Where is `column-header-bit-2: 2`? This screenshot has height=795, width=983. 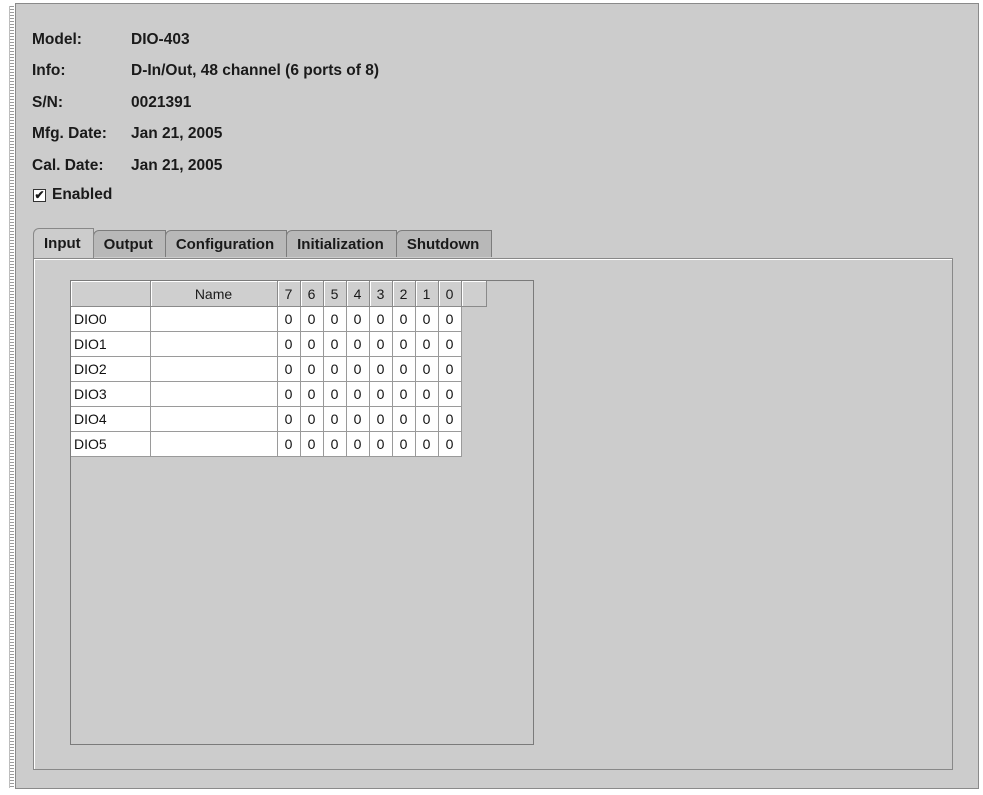
column-header-bit-2: 2 is located at coordinates (404, 294).